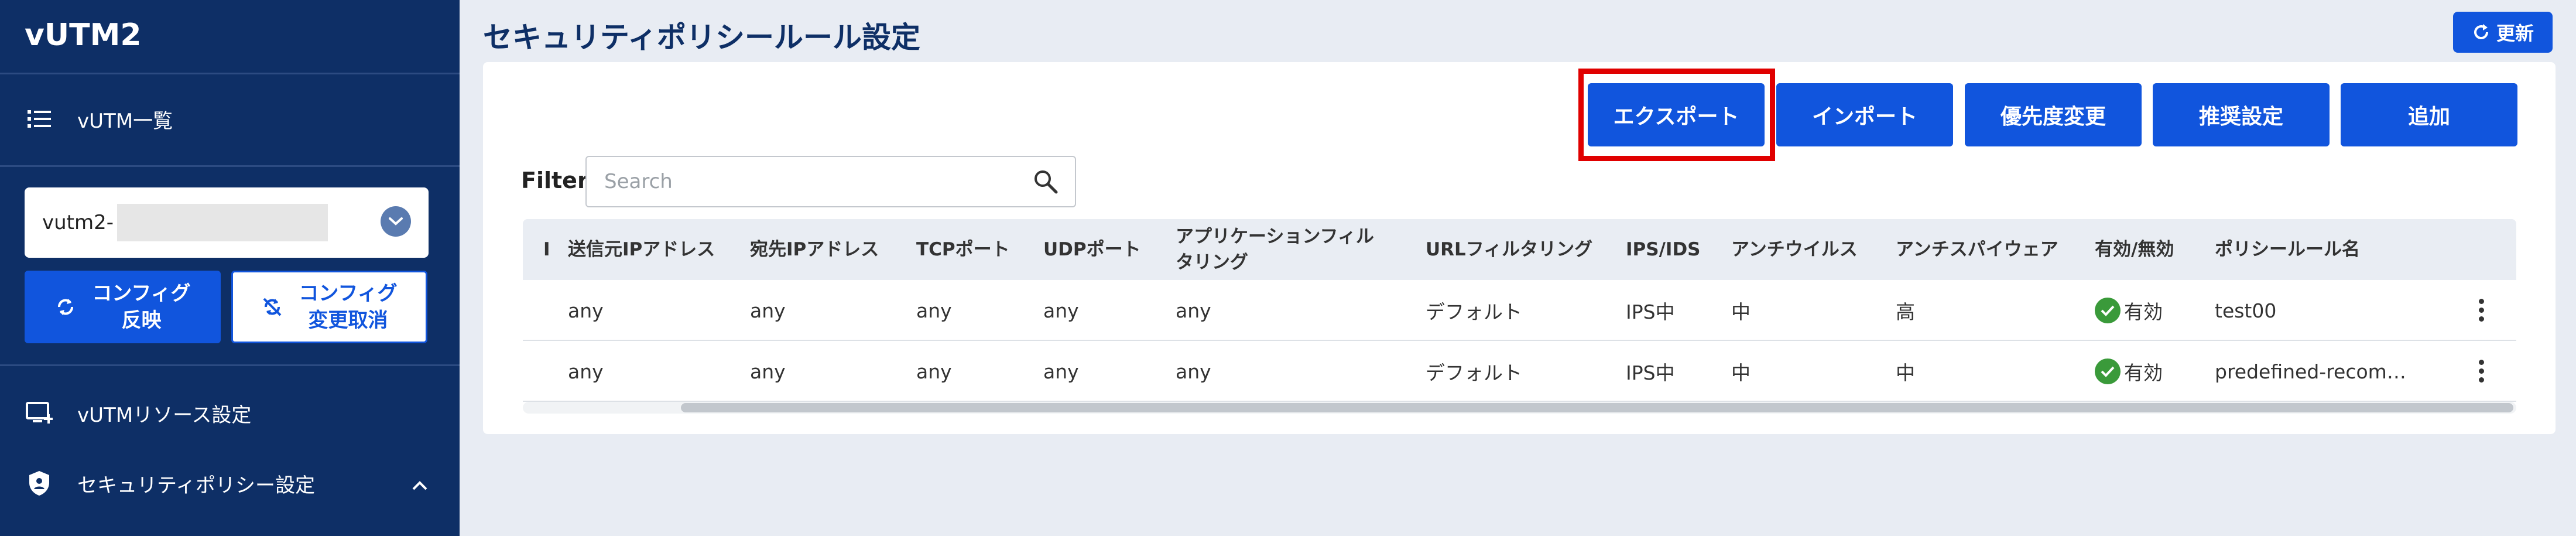 The width and height of the screenshot is (2576, 536). Describe the element at coordinates (329, 307) in the screenshot. I see `config-revert-button: コンフィグ 変更取消` at that location.